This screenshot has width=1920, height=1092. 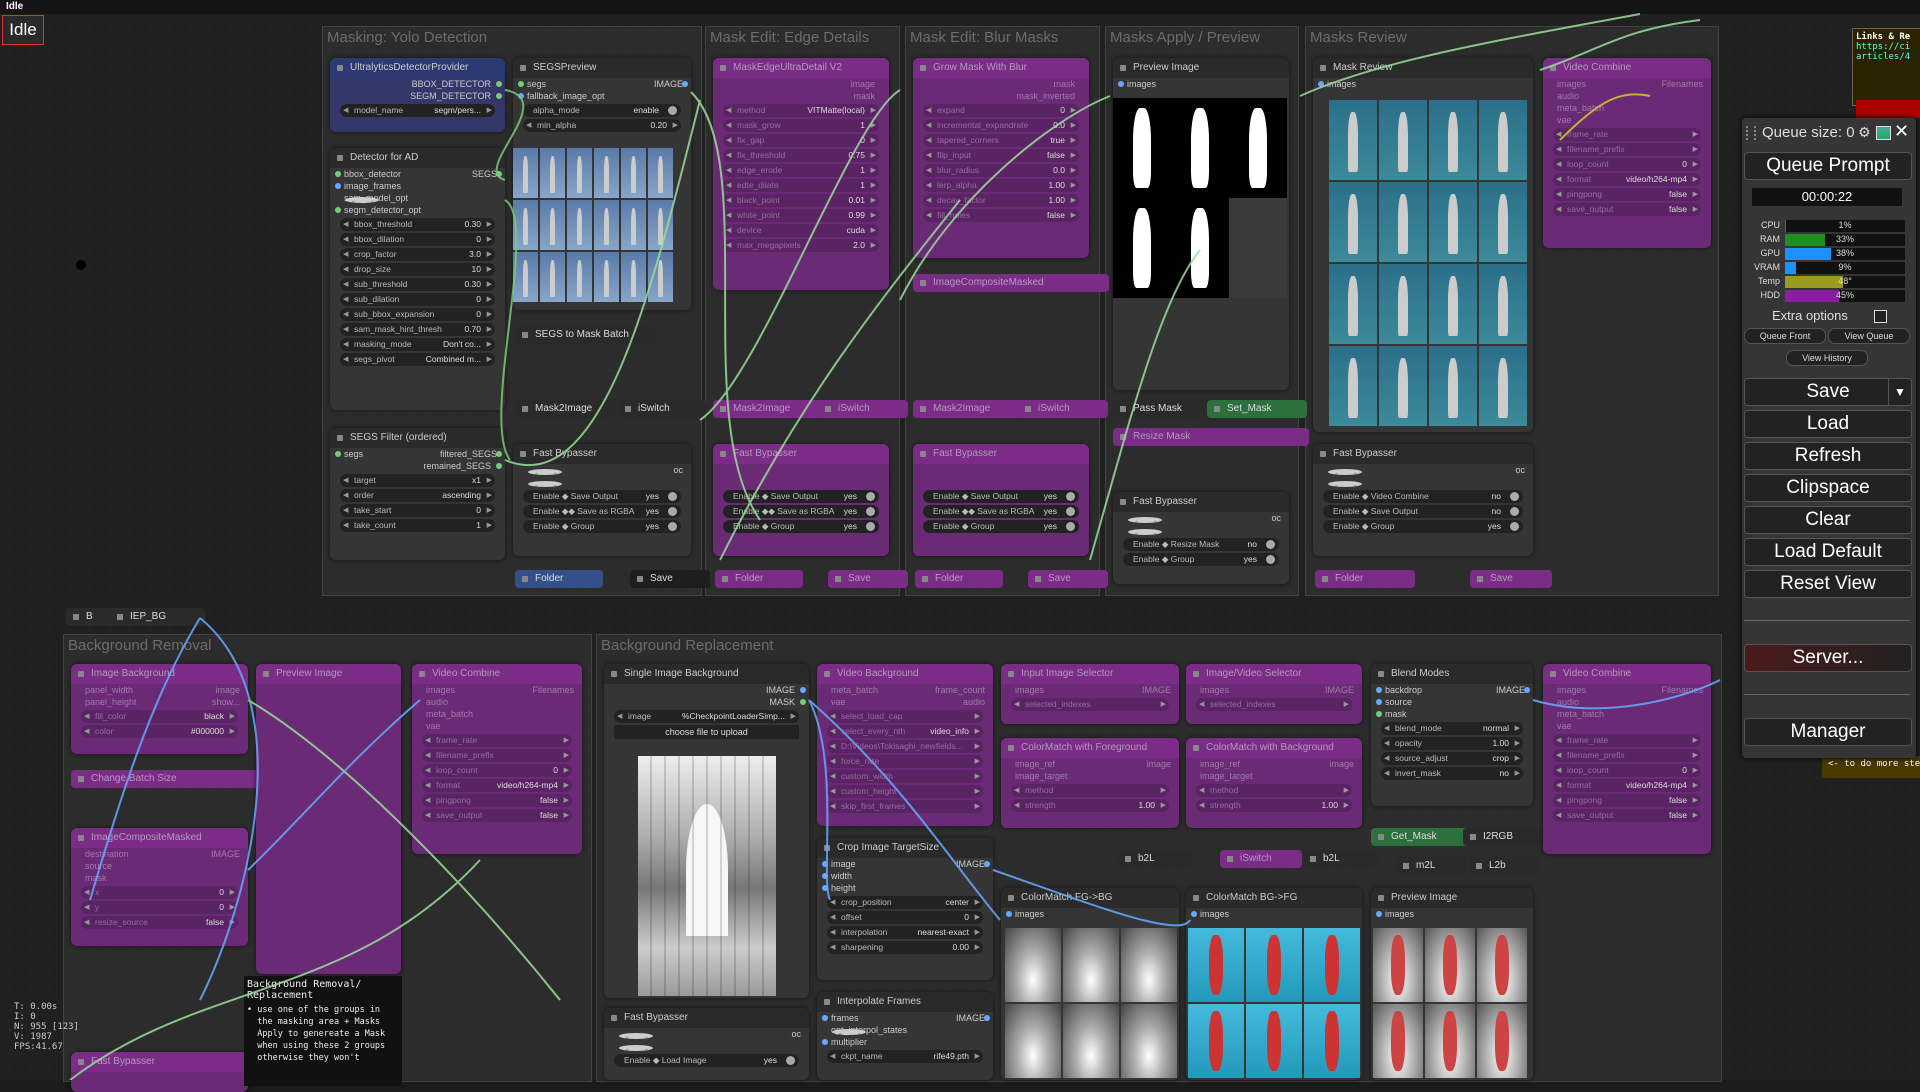 What do you see at coordinates (1001, 200) in the screenshot?
I see `decay-factor-widget: decay_factor 1.00` at bounding box center [1001, 200].